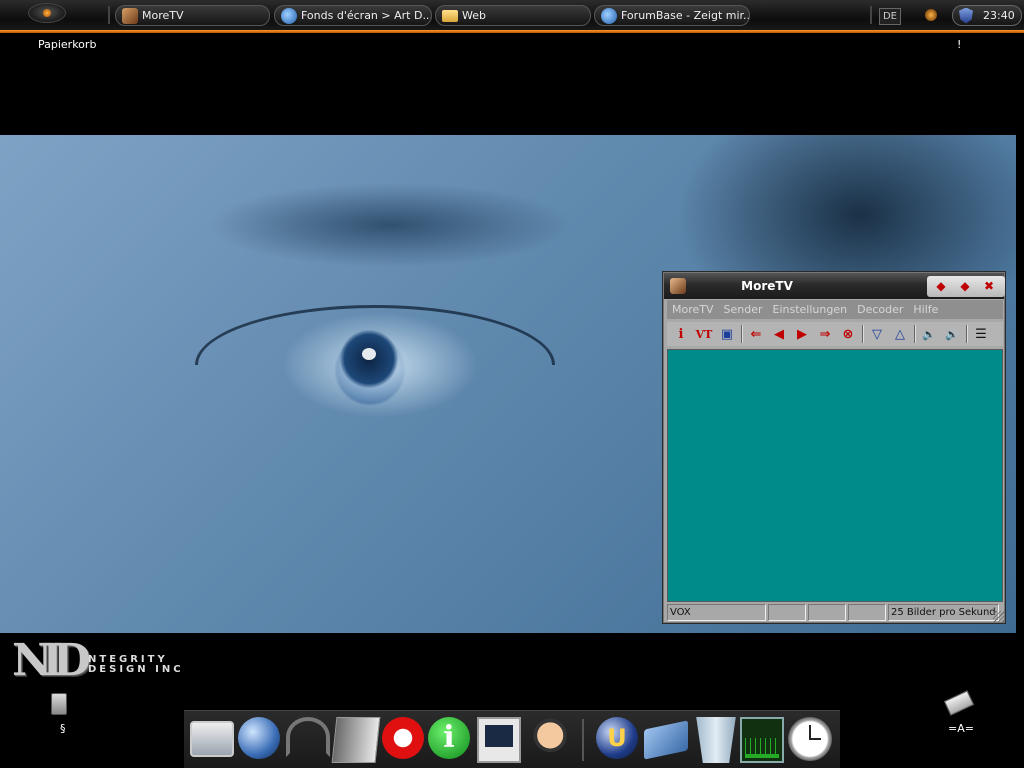 This screenshot has width=1024, height=768. What do you see at coordinates (369, 354) in the screenshot?
I see `eye-glint` at bounding box center [369, 354].